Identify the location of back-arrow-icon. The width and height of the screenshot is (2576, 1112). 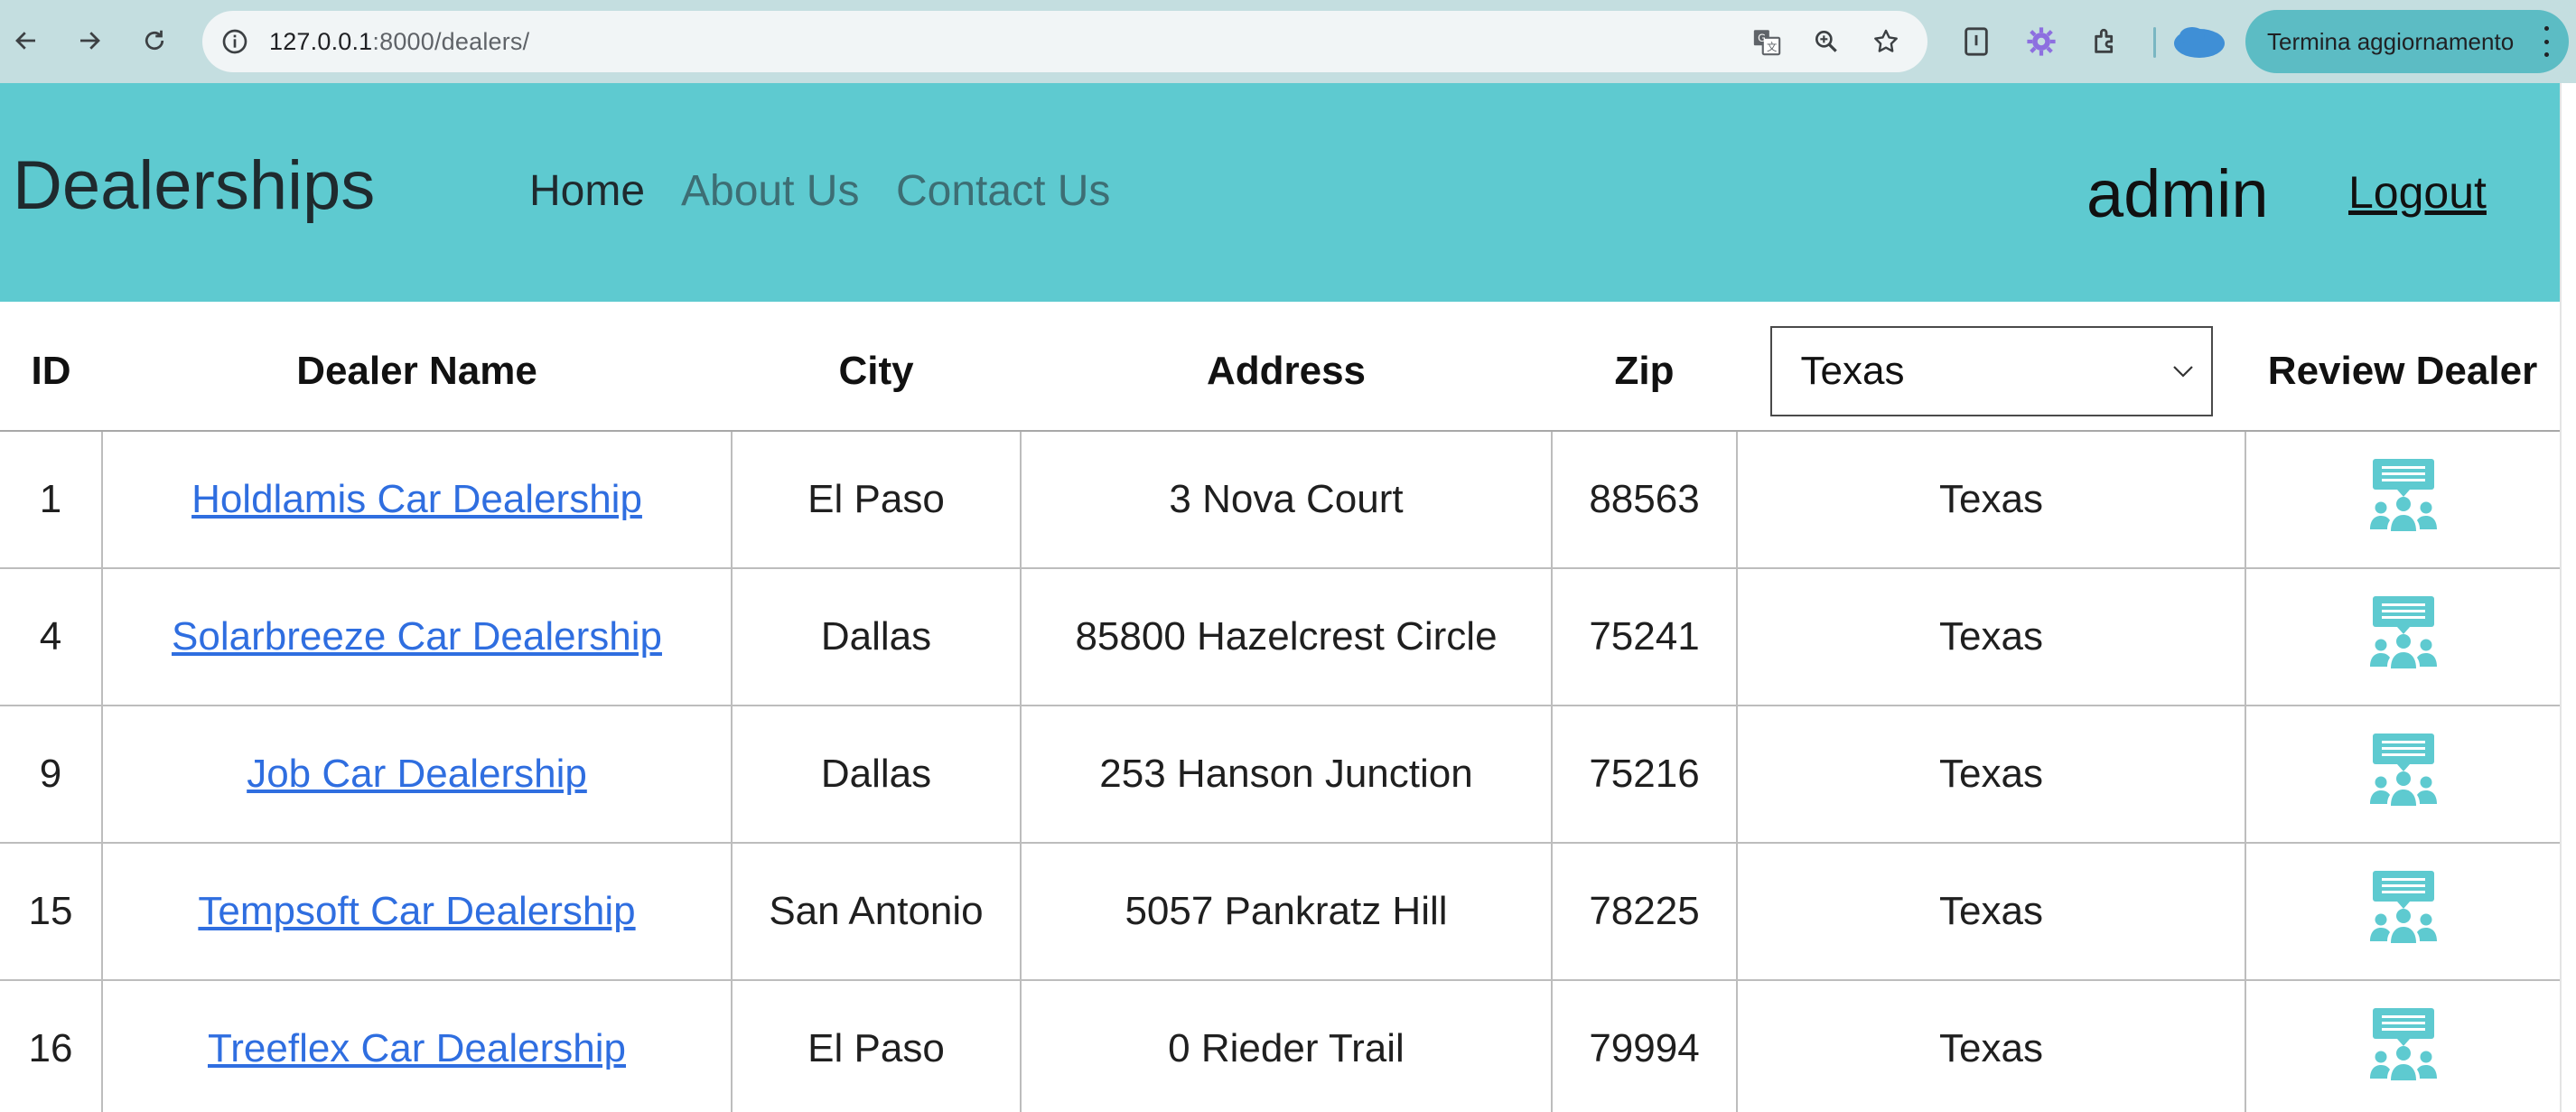
(26, 40).